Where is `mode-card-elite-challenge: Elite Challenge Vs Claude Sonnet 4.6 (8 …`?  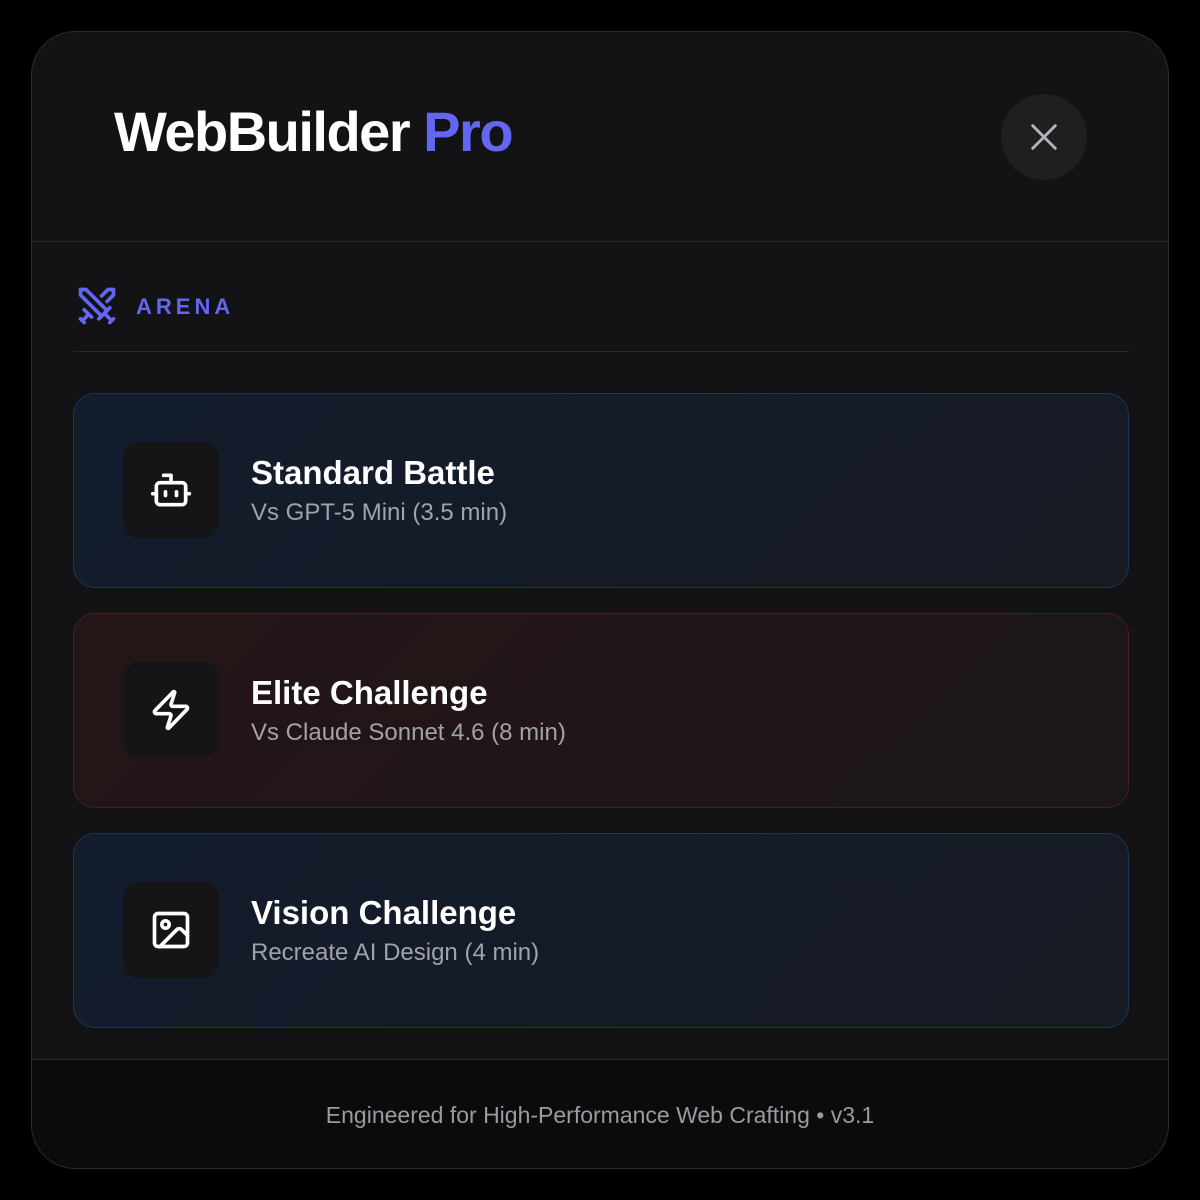 mode-card-elite-challenge: Elite Challenge Vs Claude Sonnet 4.6 (8 … is located at coordinates (601, 710).